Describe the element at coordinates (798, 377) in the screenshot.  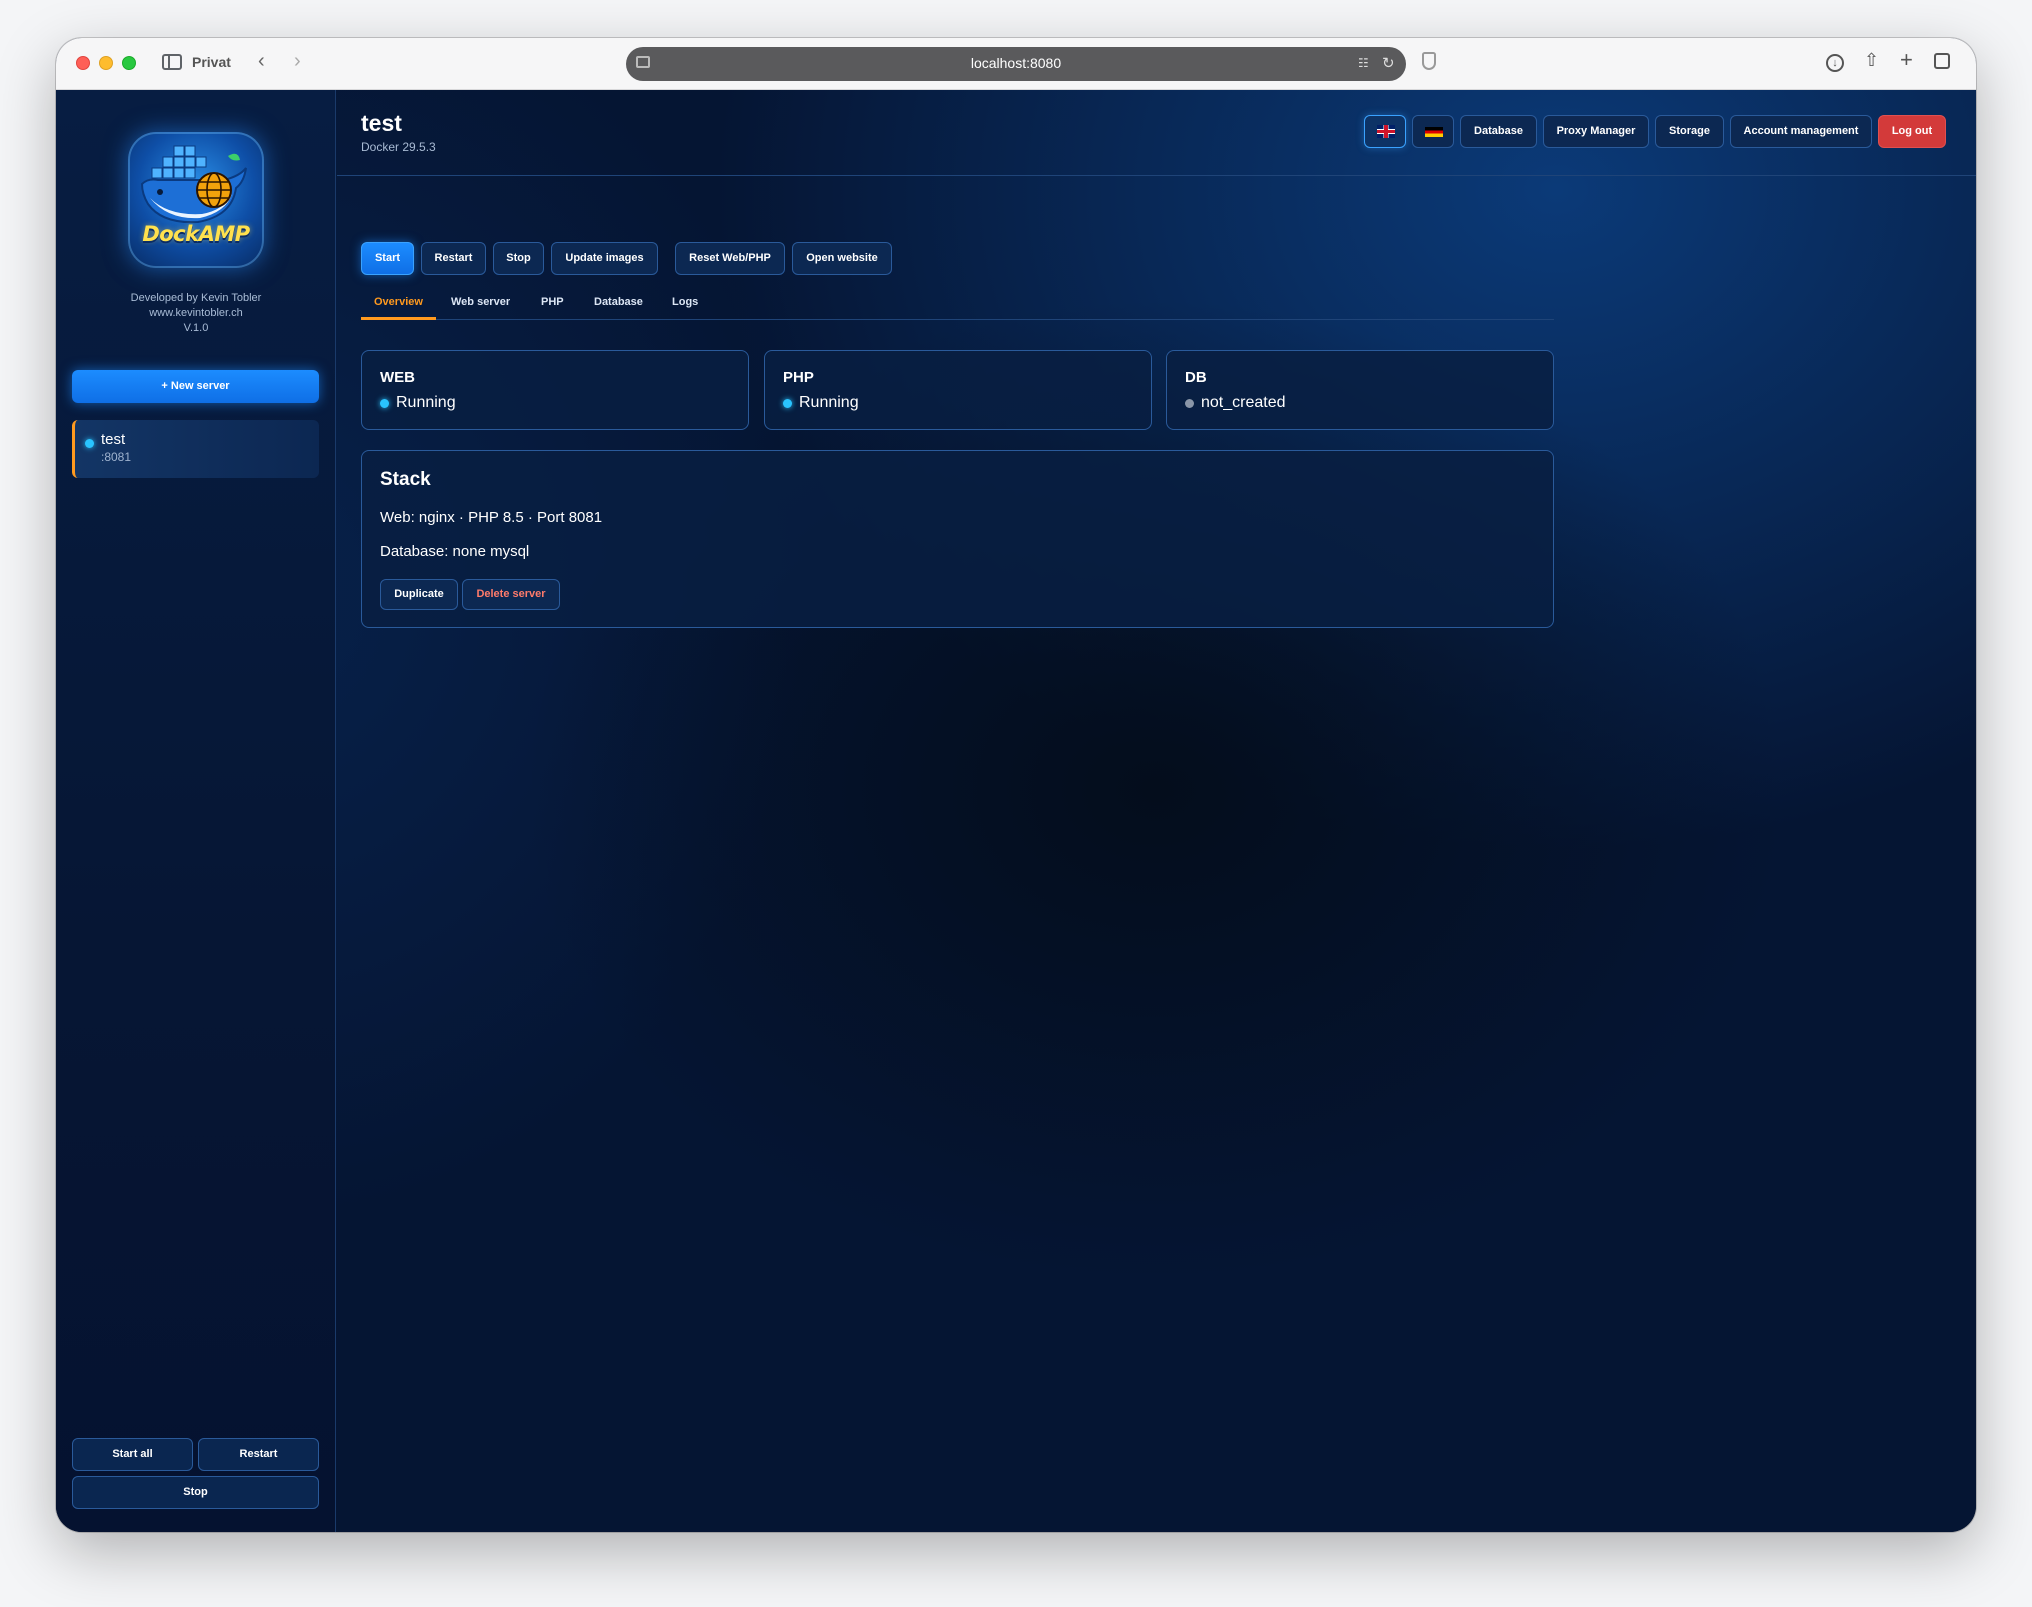
I see `card-label: PHP` at that location.